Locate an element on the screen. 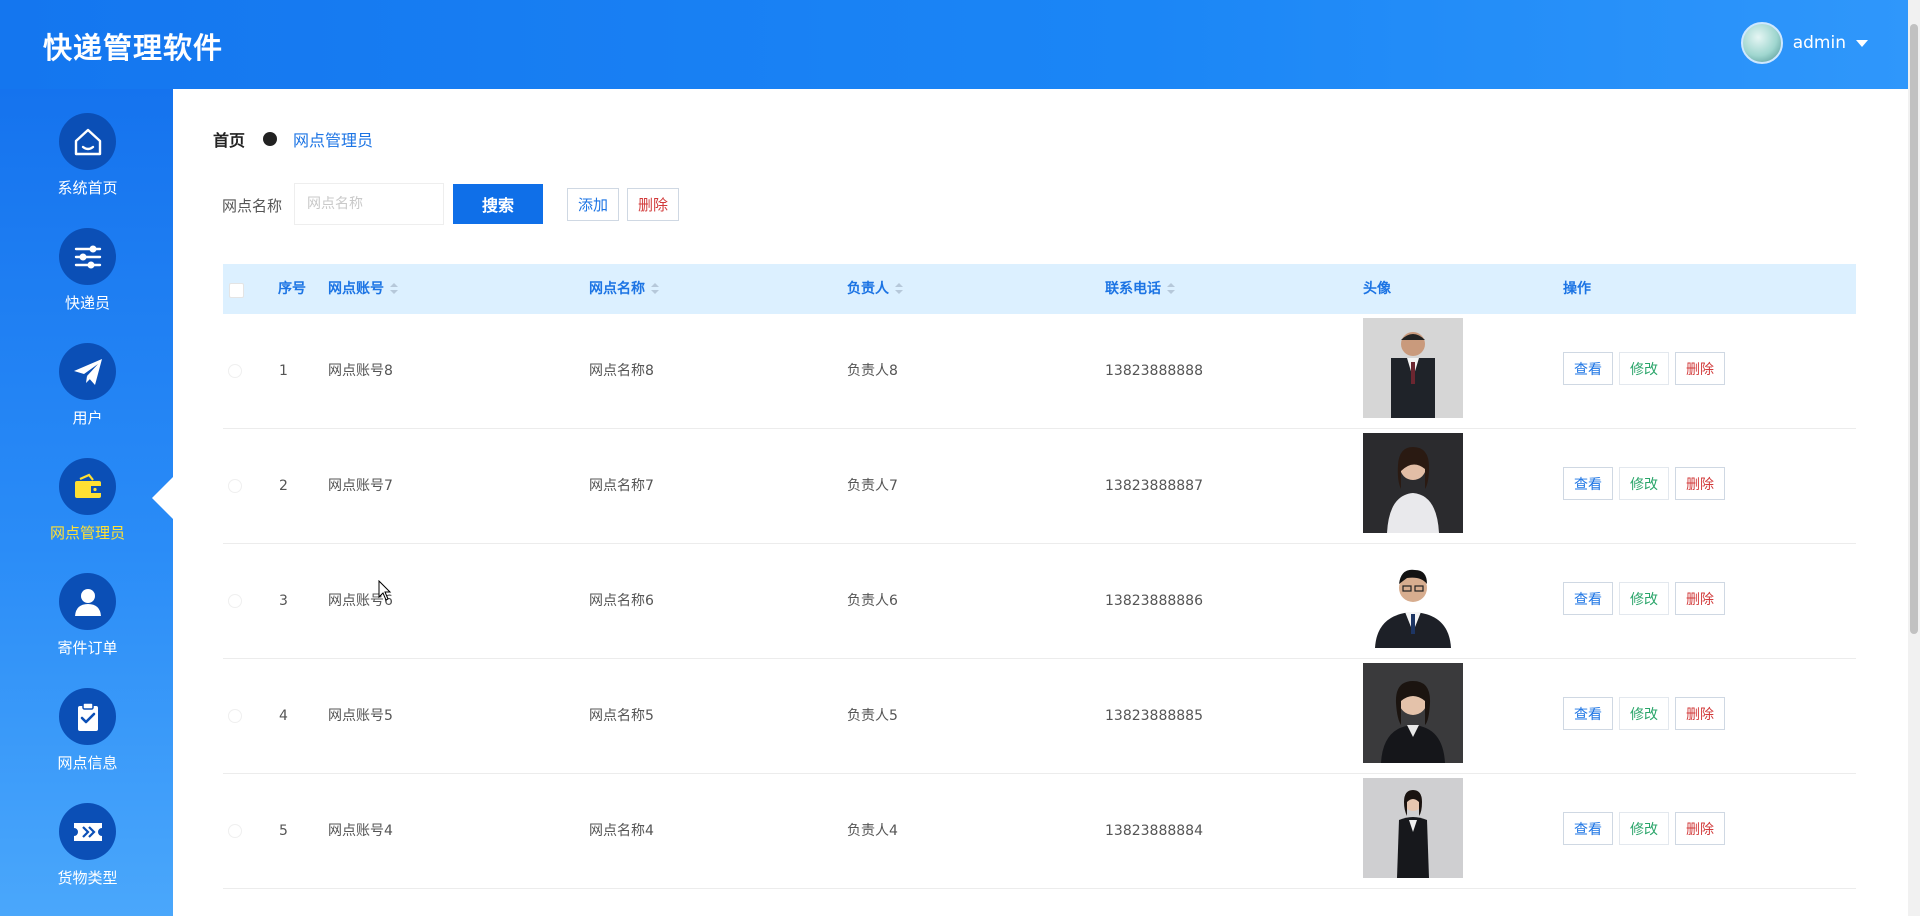 The height and width of the screenshot is (918, 1920). sidebar-item-goods-types: 货物类型 is located at coordinates (86, 860).